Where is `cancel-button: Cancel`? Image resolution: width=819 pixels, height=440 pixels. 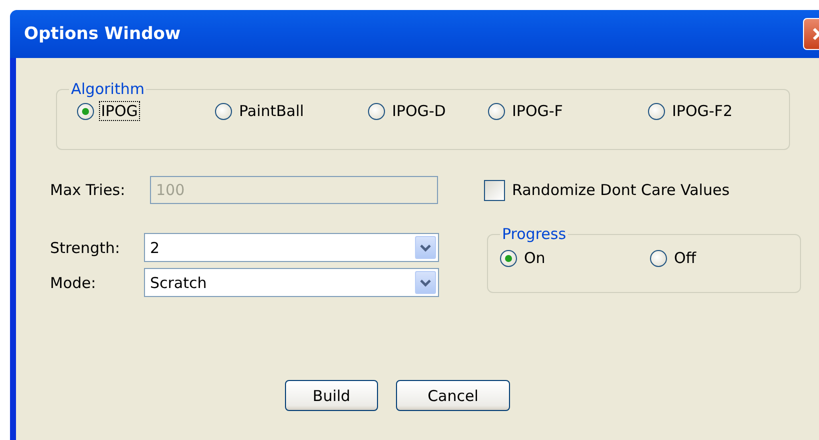 cancel-button: Cancel is located at coordinates (453, 395).